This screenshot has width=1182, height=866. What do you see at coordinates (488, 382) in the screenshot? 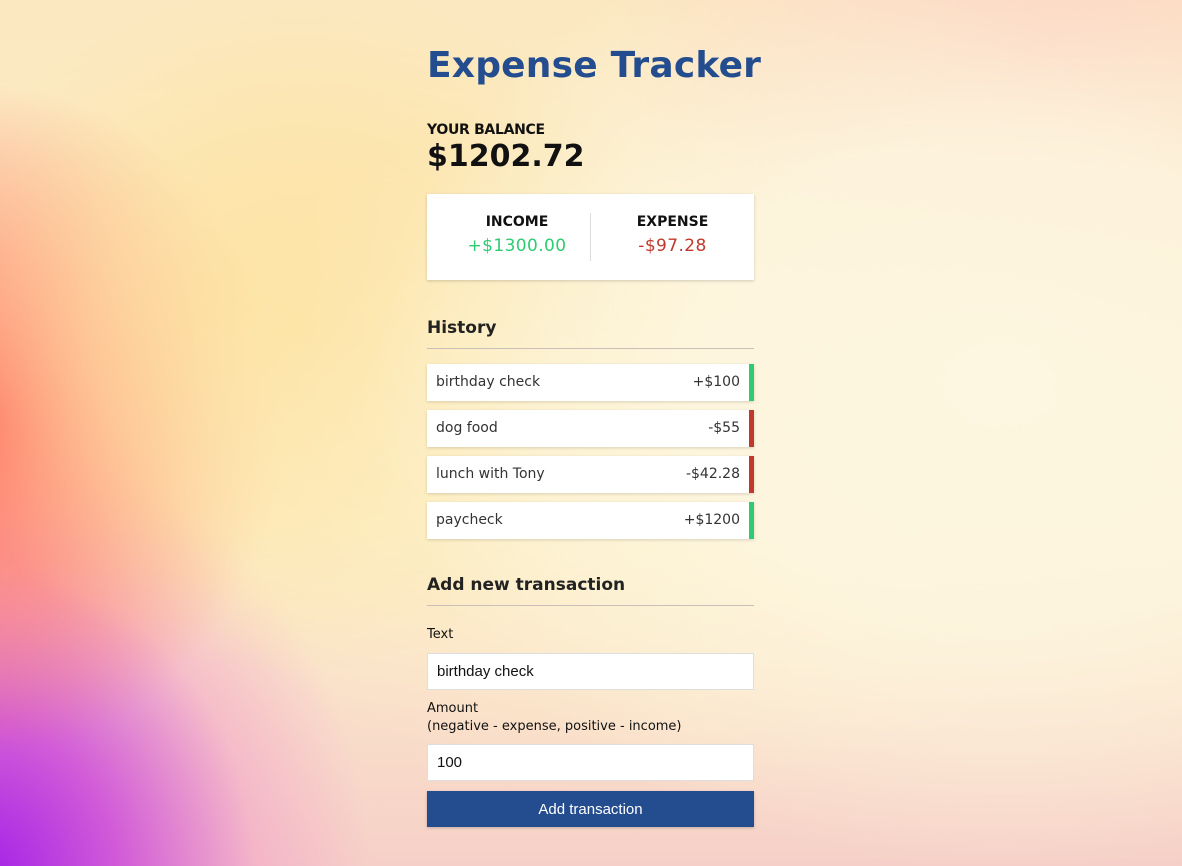
I see `transaction-text: birthday check` at bounding box center [488, 382].